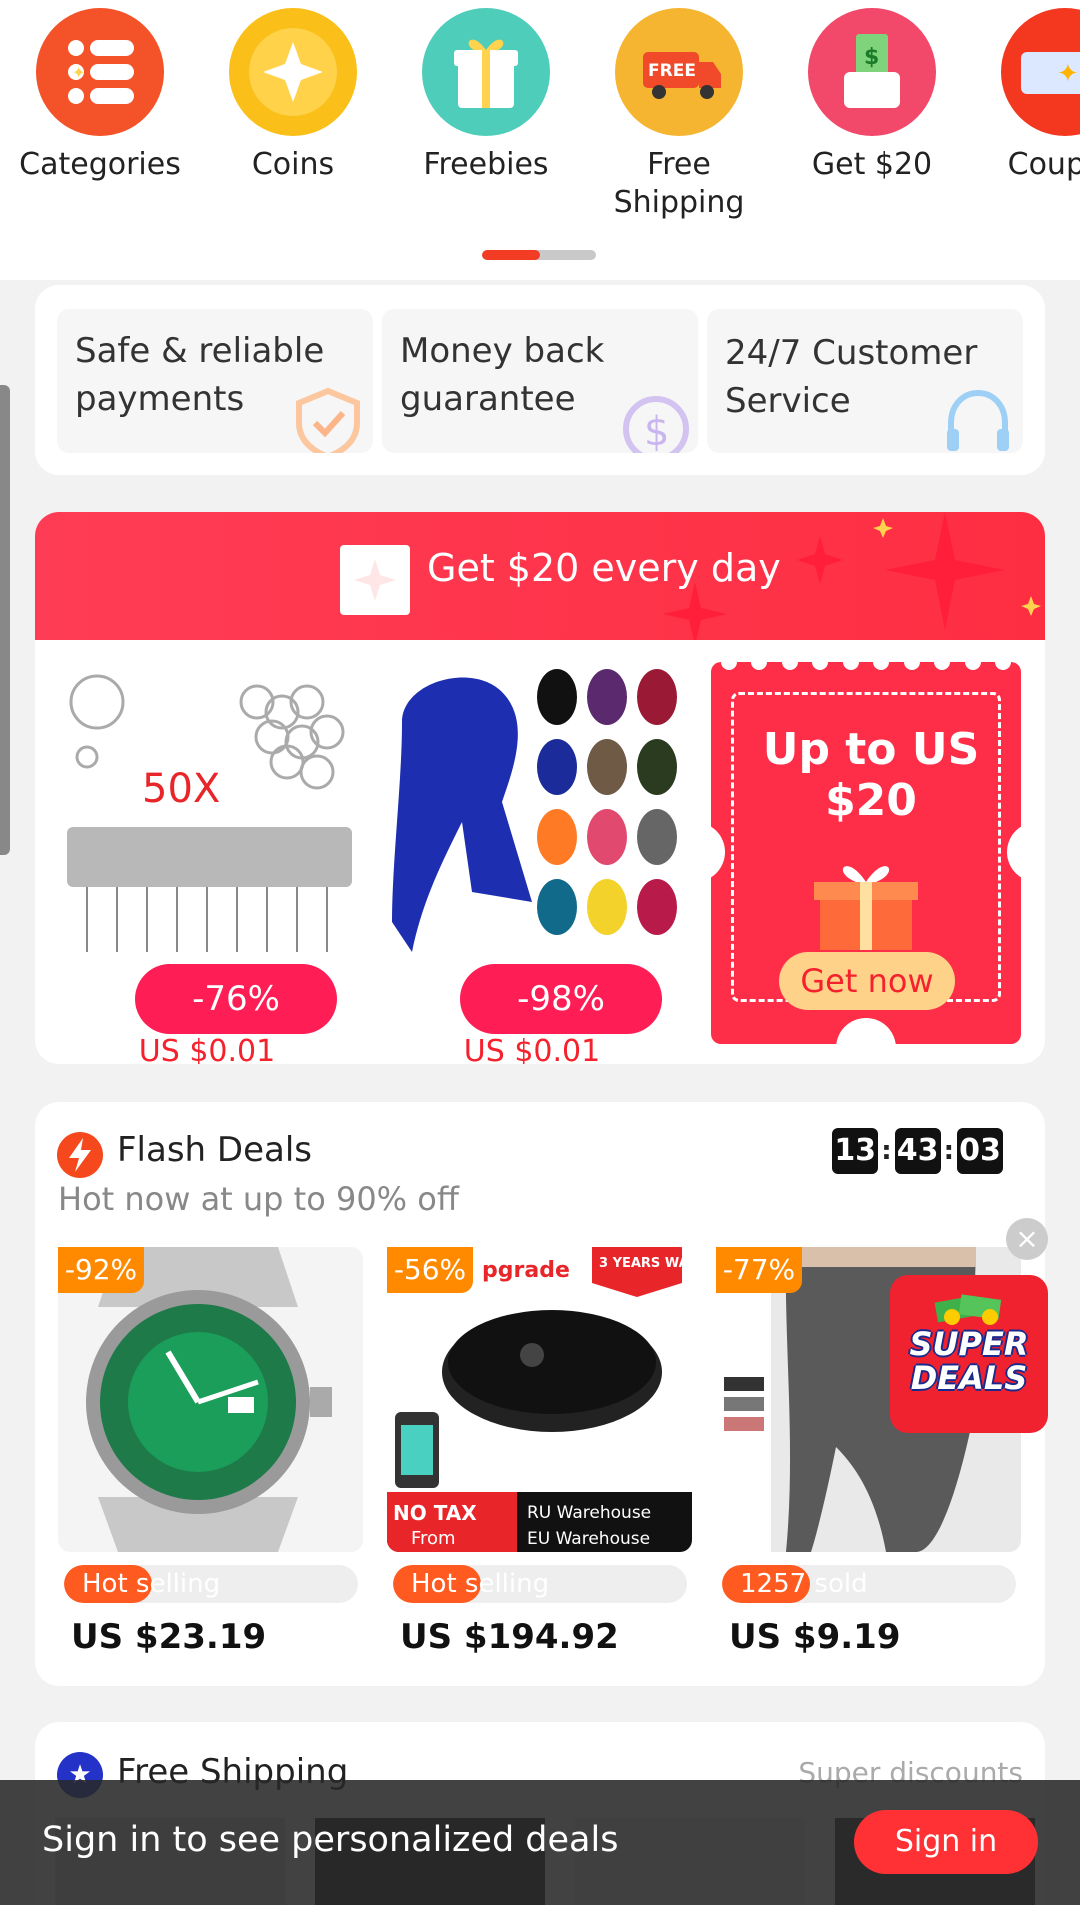 This screenshot has width=1080, height=1905. Describe the element at coordinates (867, 981) in the screenshot. I see `coupon-get-now-button: Get now` at that location.